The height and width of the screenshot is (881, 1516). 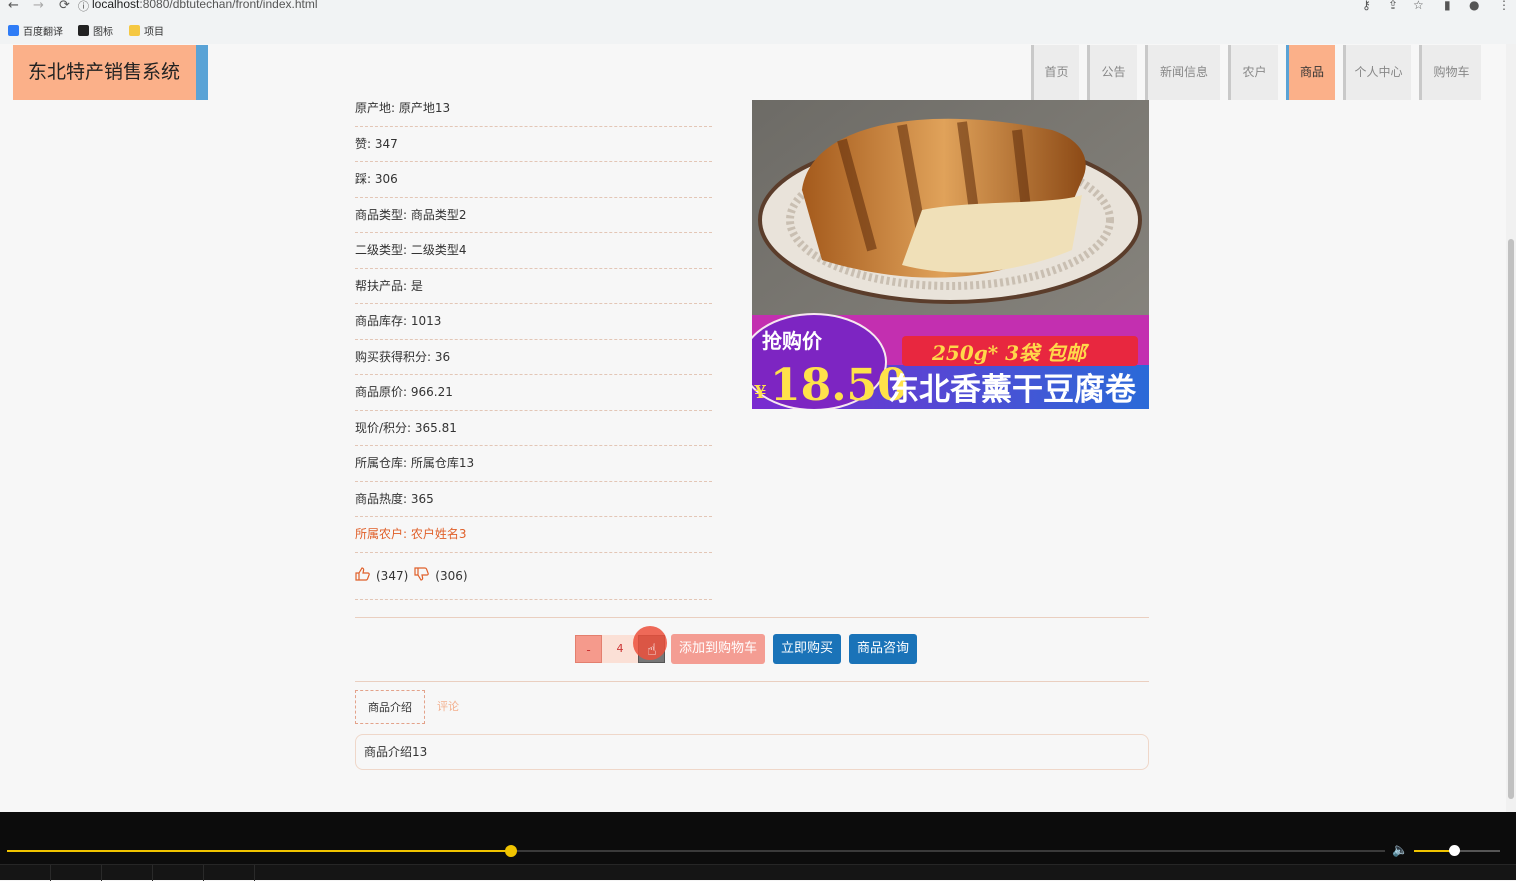 What do you see at coordinates (38, 6) in the screenshot?
I see `forward-icon: →` at bounding box center [38, 6].